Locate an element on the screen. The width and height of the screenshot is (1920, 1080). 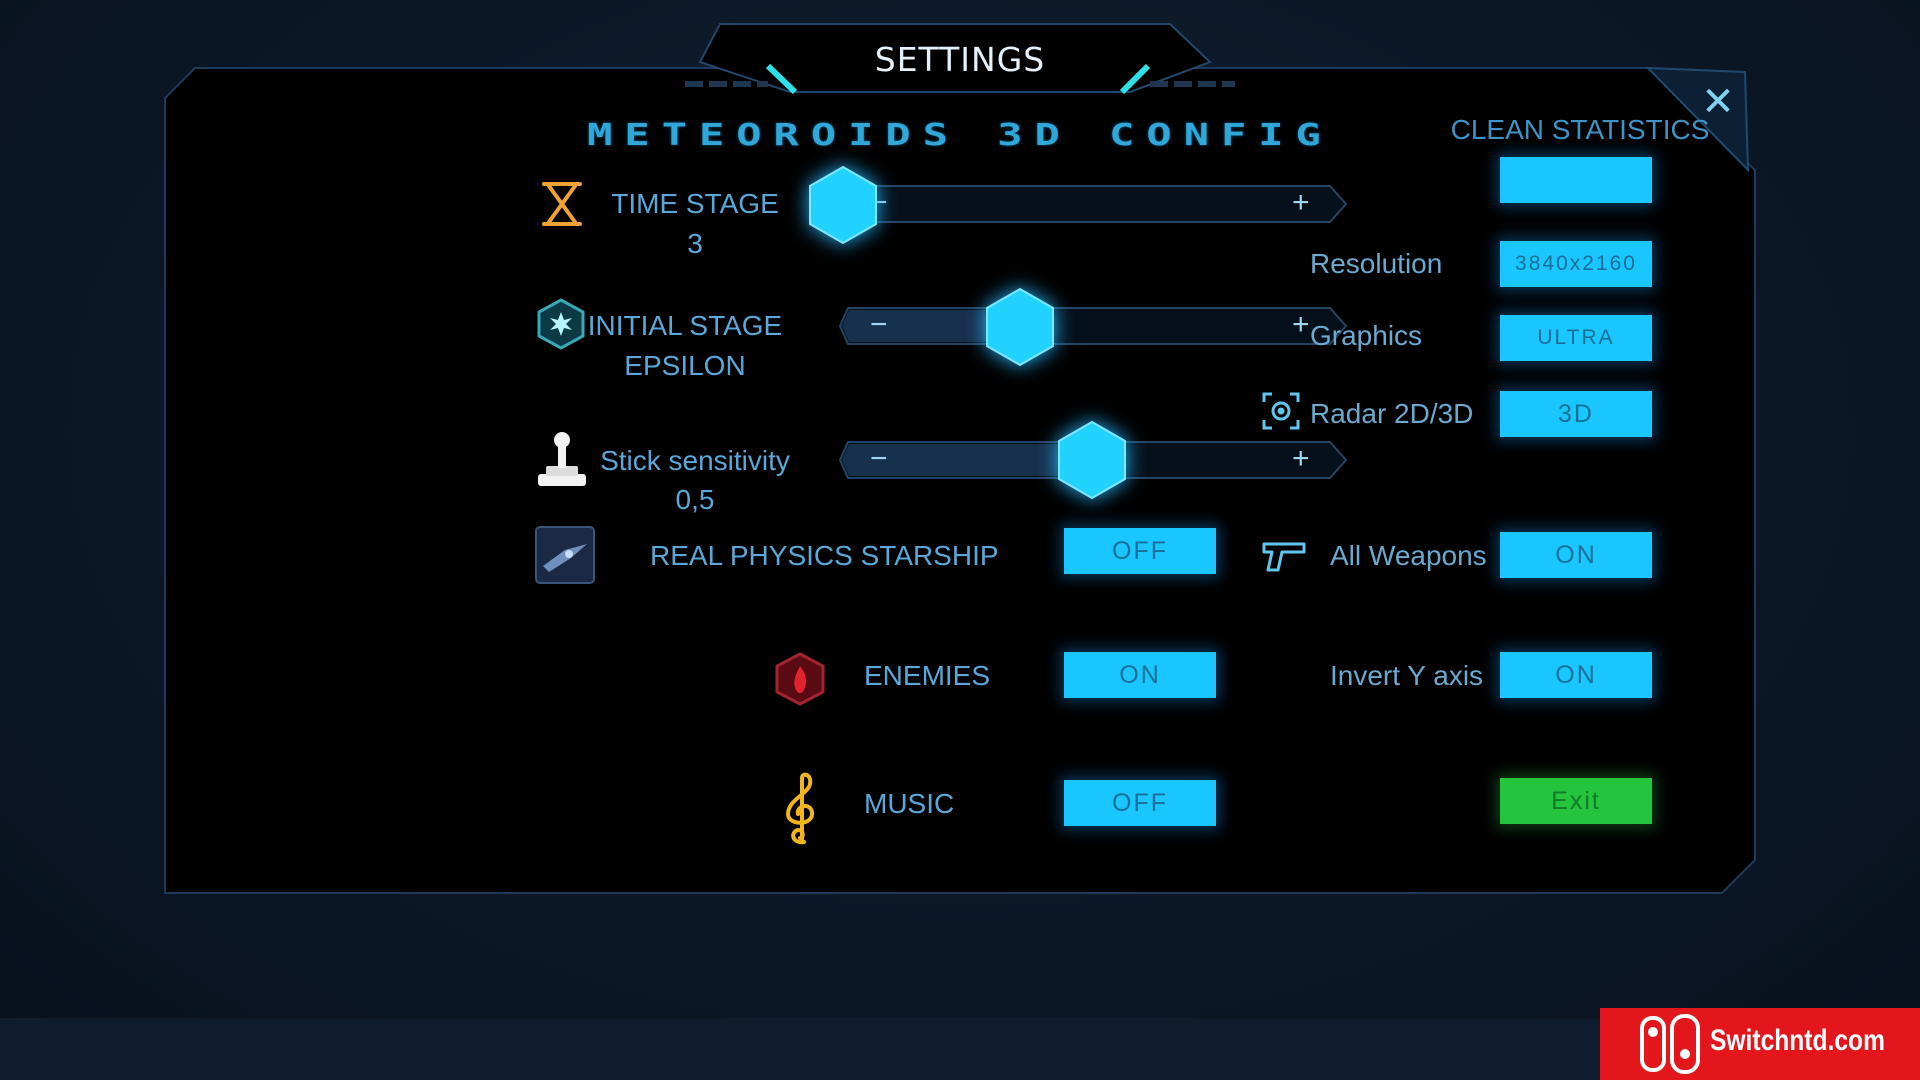
clean-statistics-button is located at coordinates (1576, 180).